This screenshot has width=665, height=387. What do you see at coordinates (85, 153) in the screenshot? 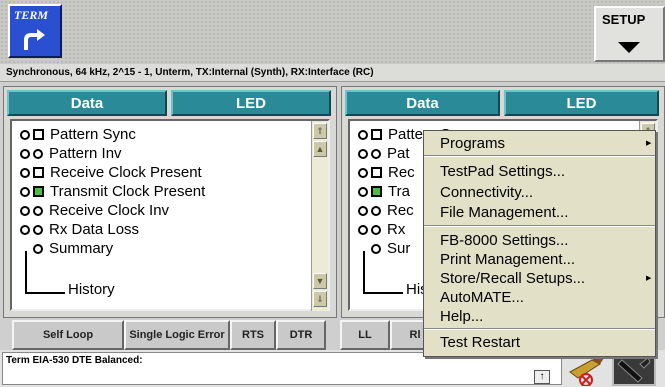
I see `indicator-label: Pattern Inv` at bounding box center [85, 153].